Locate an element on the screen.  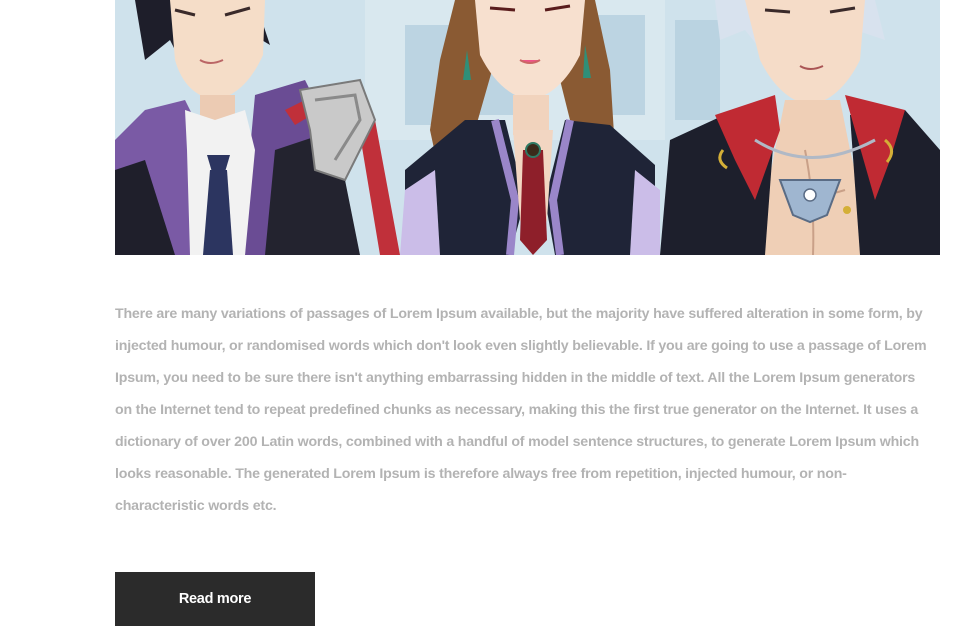
read-more-button: Read more is located at coordinates (215, 599).